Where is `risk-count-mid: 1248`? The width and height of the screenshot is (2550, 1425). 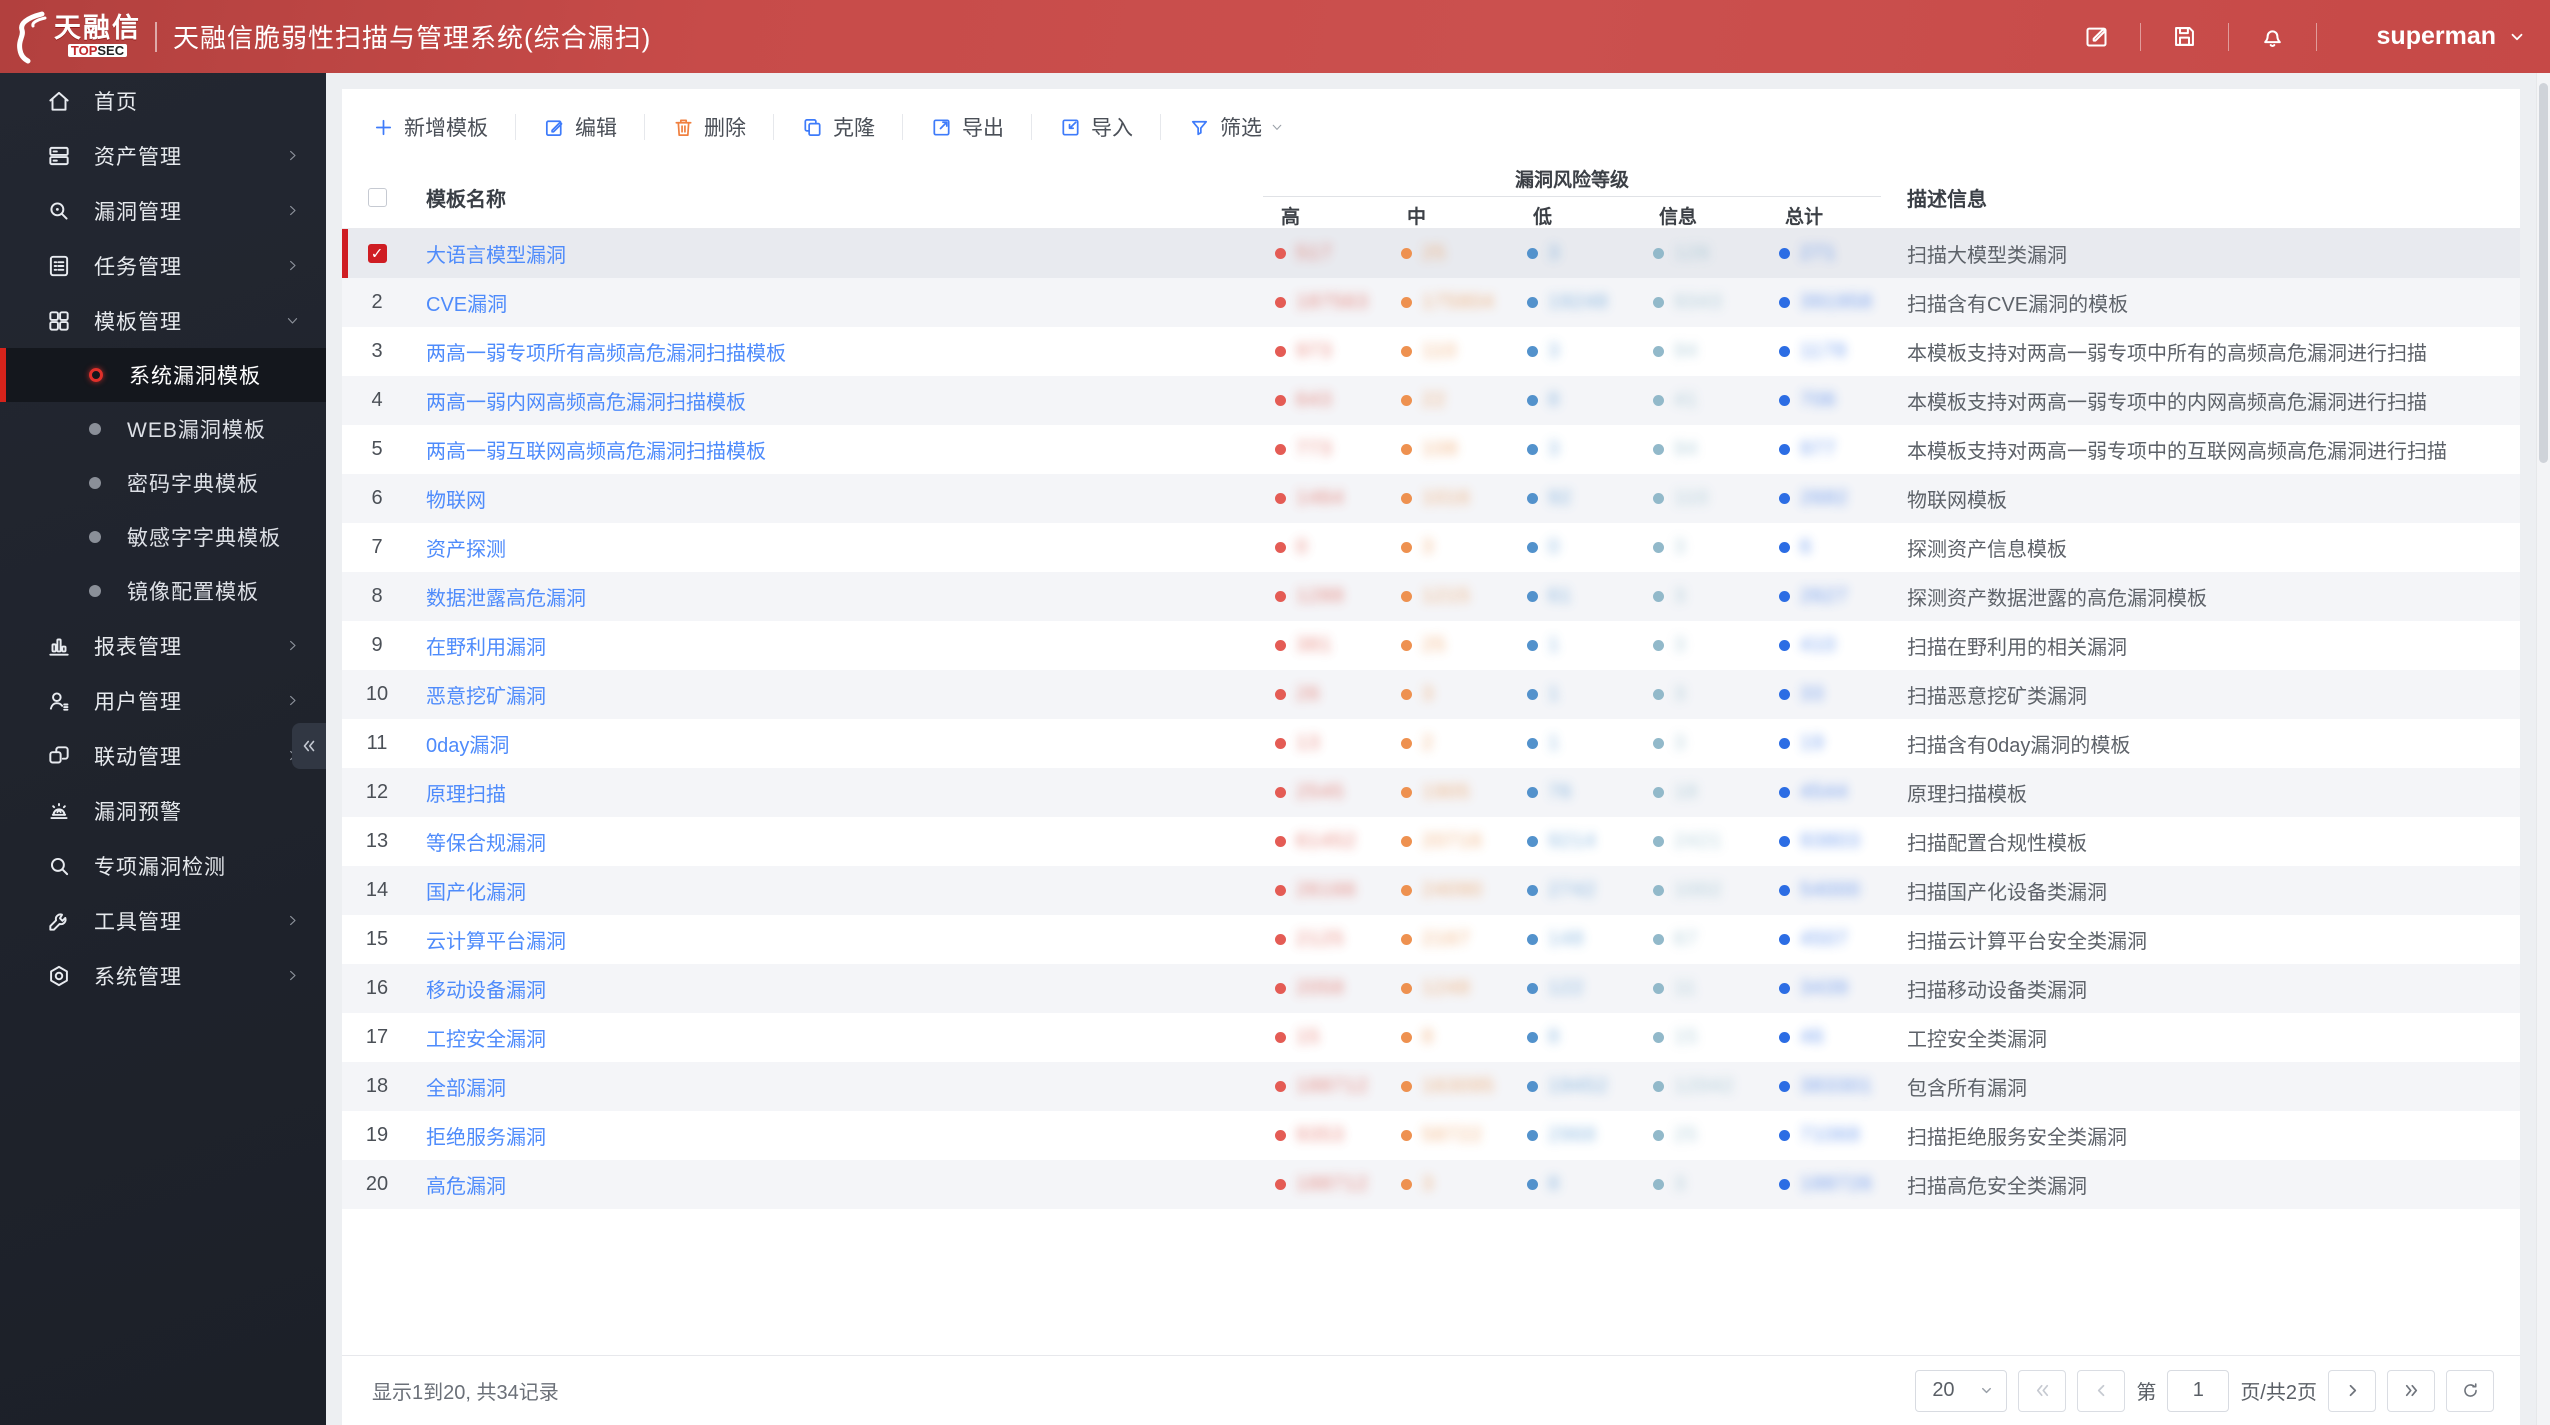
risk-count-mid: 1248 is located at coordinates (1446, 988).